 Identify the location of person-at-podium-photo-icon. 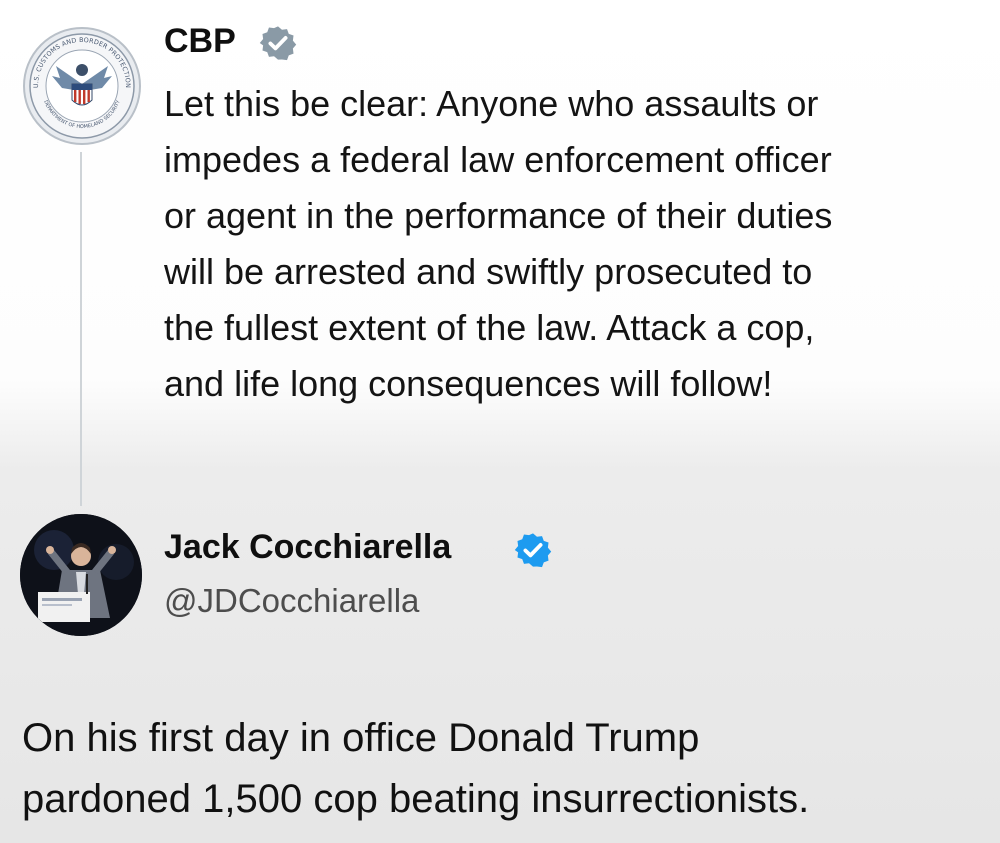
(81, 575).